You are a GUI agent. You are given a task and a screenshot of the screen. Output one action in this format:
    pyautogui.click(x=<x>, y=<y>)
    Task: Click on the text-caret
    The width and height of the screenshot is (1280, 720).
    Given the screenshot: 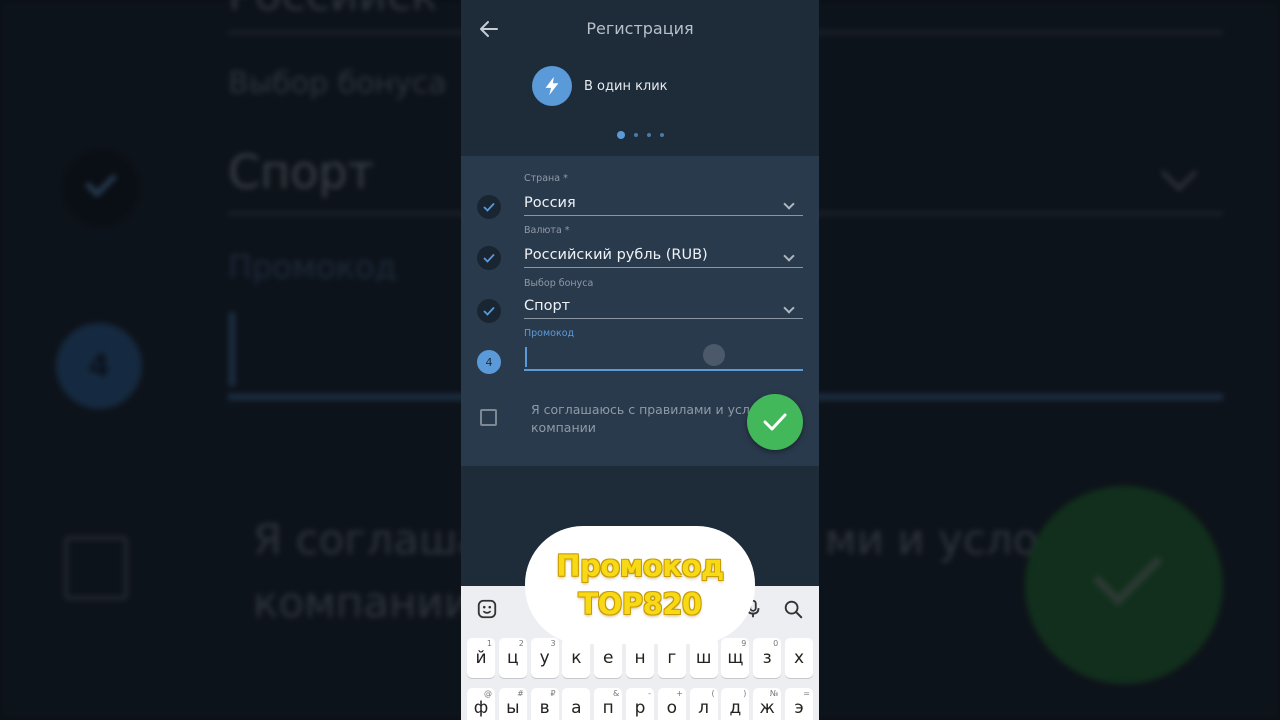 What is the action you would take?
    pyautogui.click(x=526, y=357)
    